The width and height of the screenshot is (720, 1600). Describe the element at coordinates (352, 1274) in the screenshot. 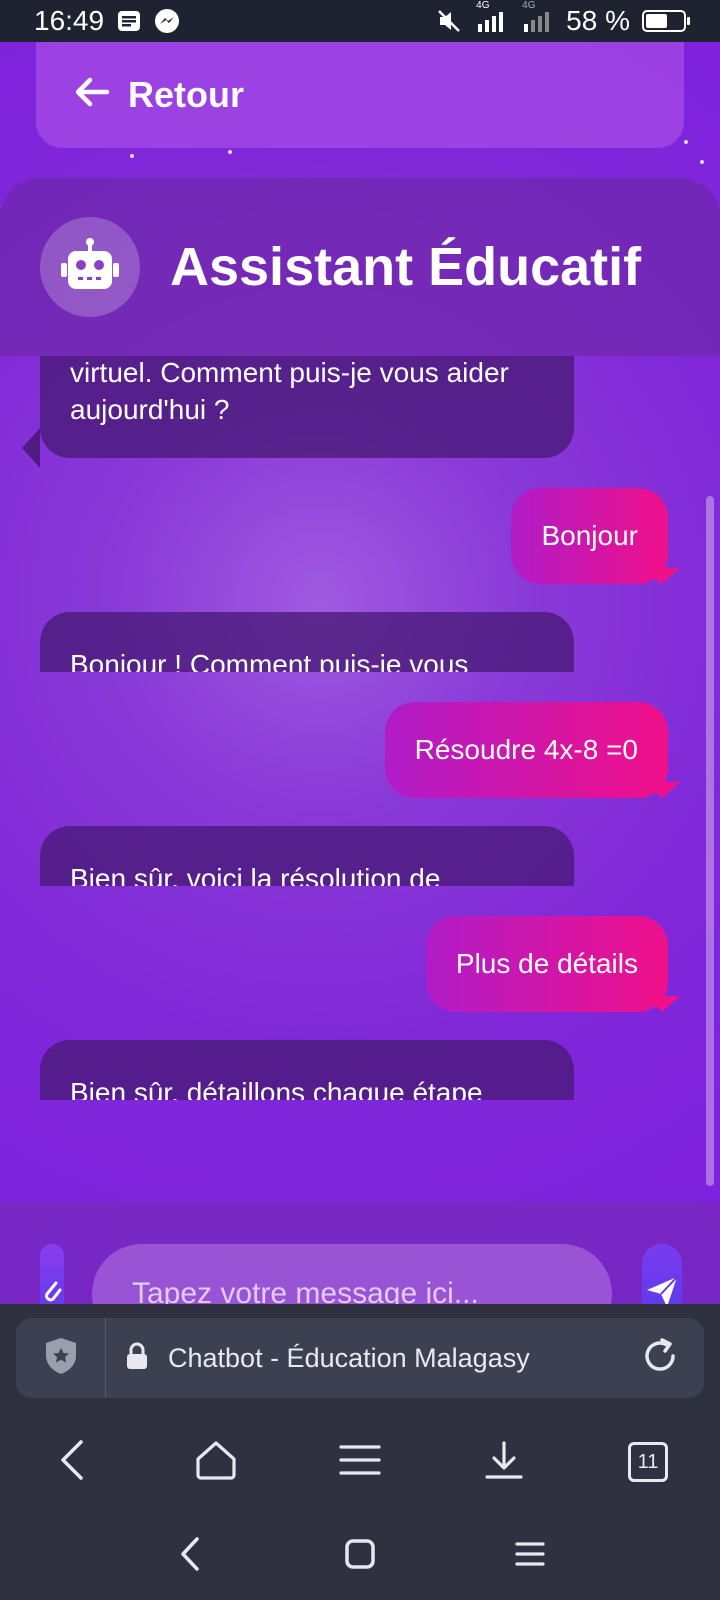

I see `message-input` at that location.